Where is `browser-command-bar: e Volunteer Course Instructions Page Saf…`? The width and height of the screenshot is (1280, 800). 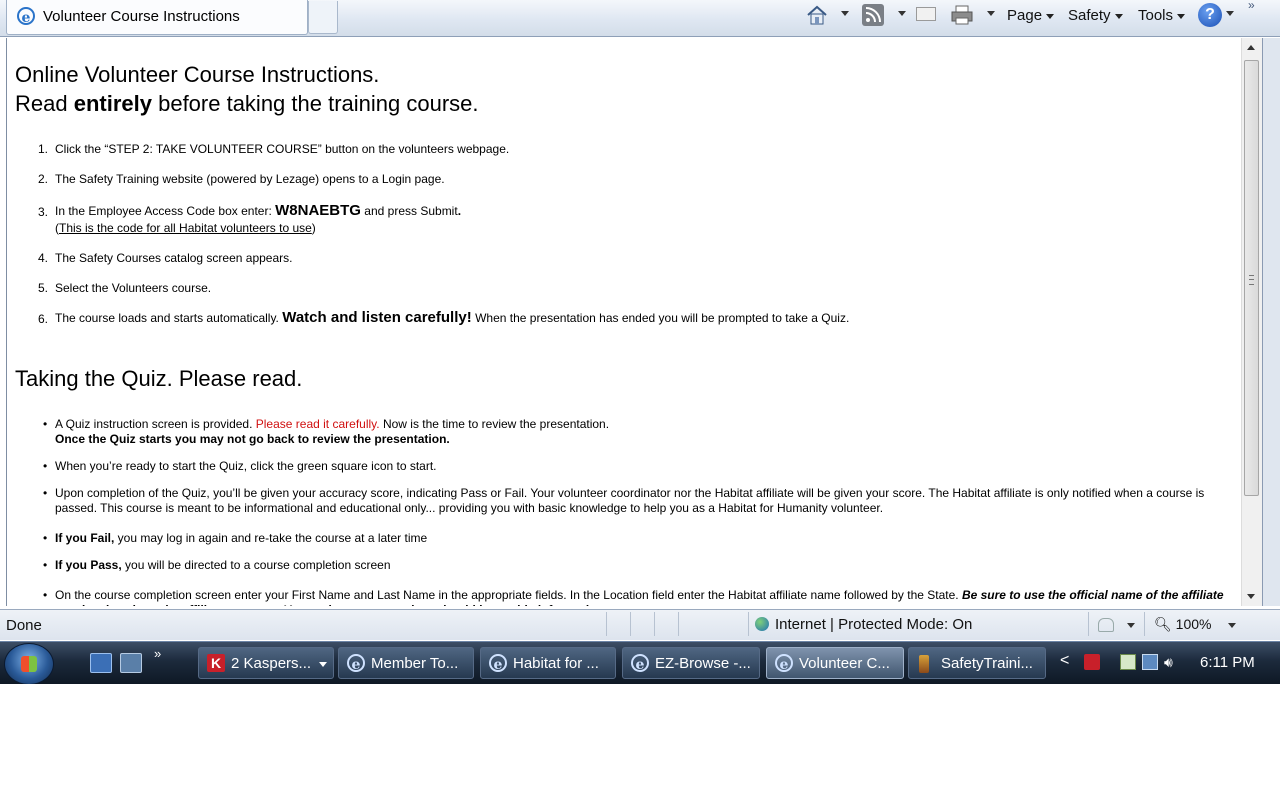
browser-command-bar: e Volunteer Course Instructions Page Saf… is located at coordinates (640, 18).